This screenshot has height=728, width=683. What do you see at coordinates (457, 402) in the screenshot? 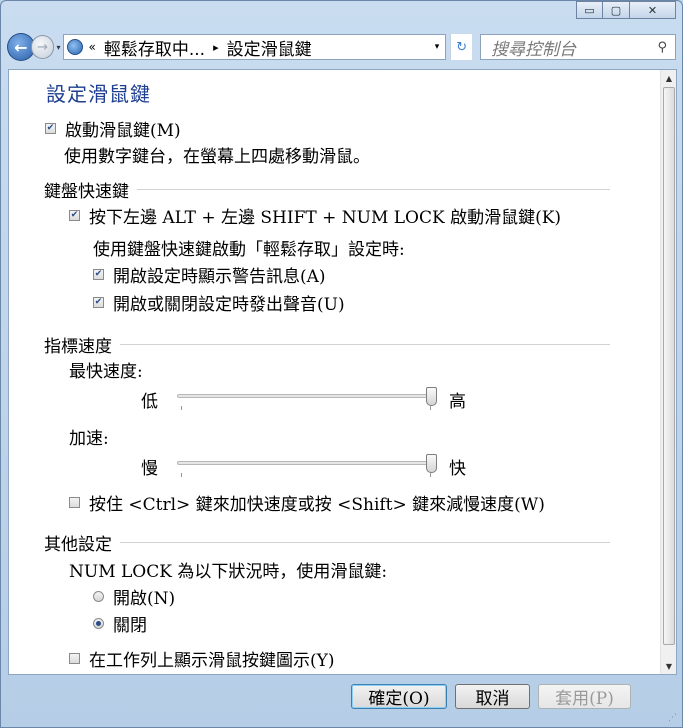
I see `top-speed-high-label: 高` at bounding box center [457, 402].